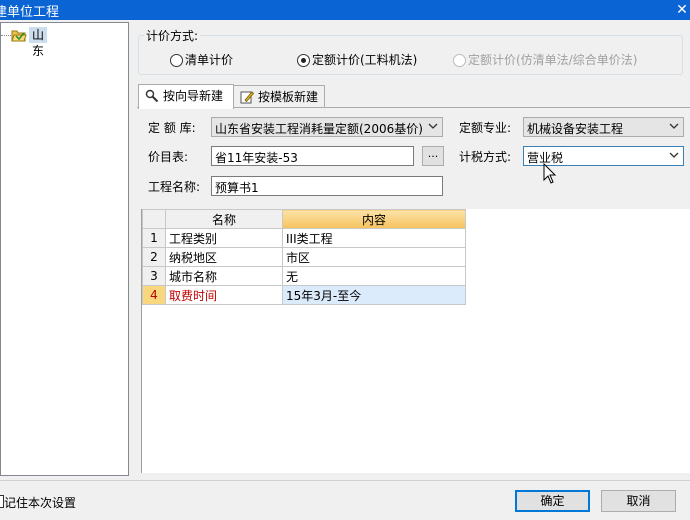 The width and height of the screenshot is (690, 520). Describe the element at coordinates (38, 42) in the screenshot. I see `tree-node-label: 山东` at that location.